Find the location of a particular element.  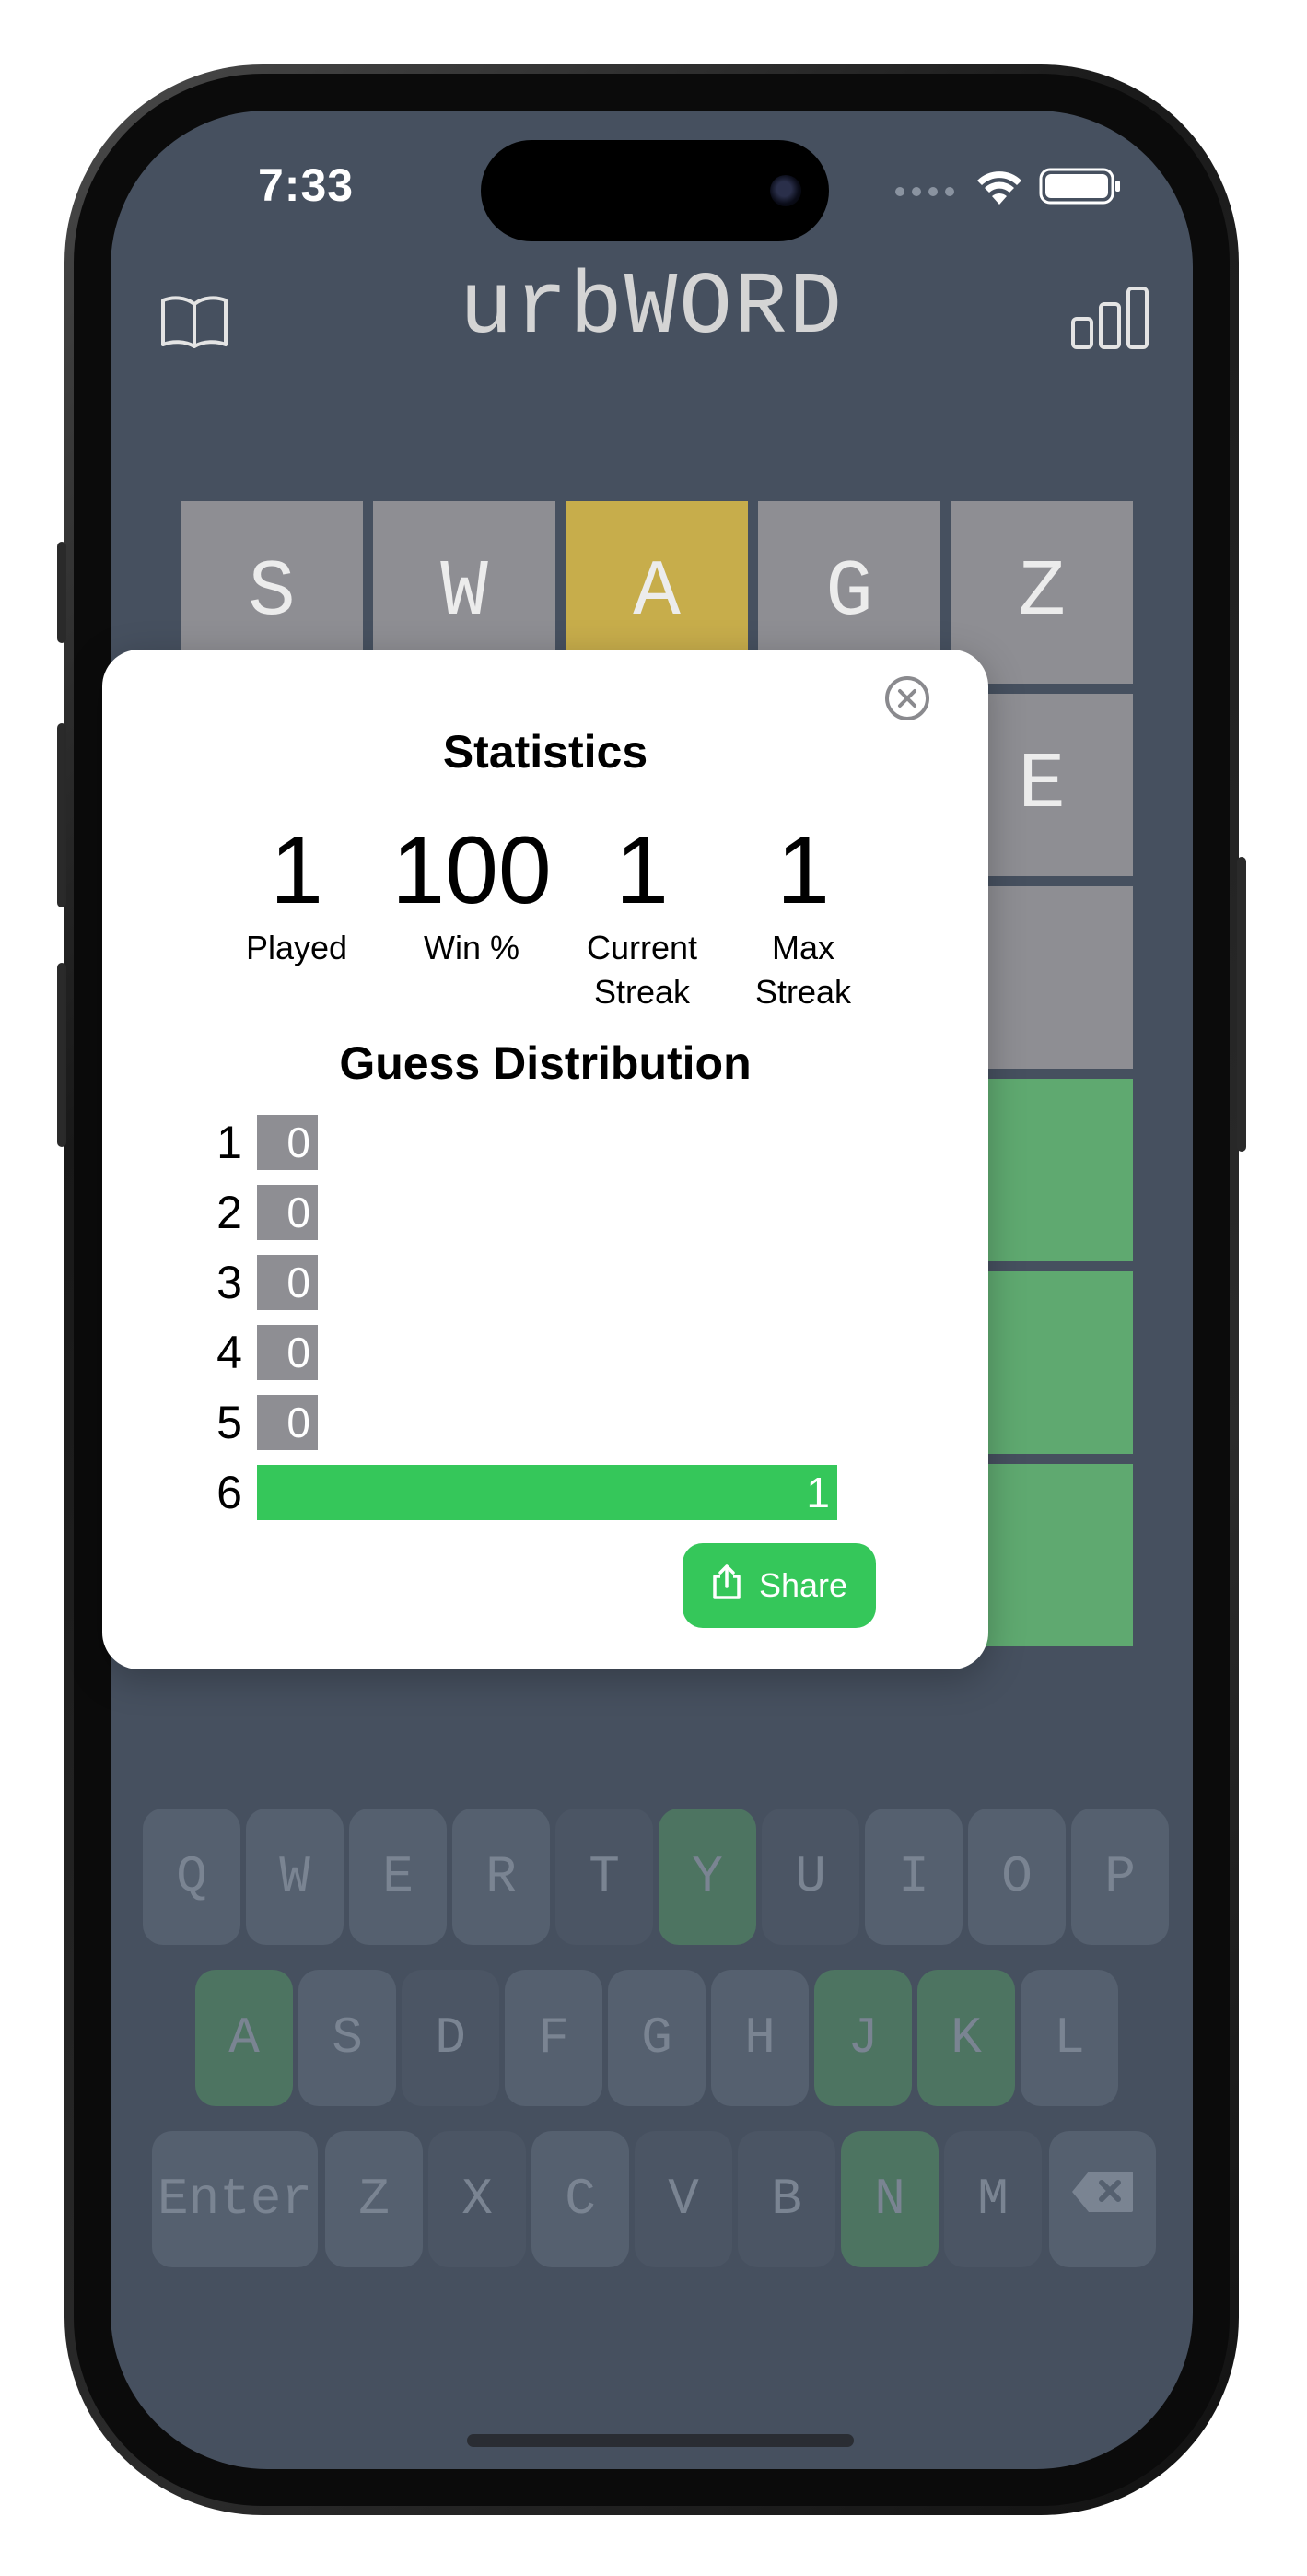

distribution-row: 20 is located at coordinates (533, 1212).